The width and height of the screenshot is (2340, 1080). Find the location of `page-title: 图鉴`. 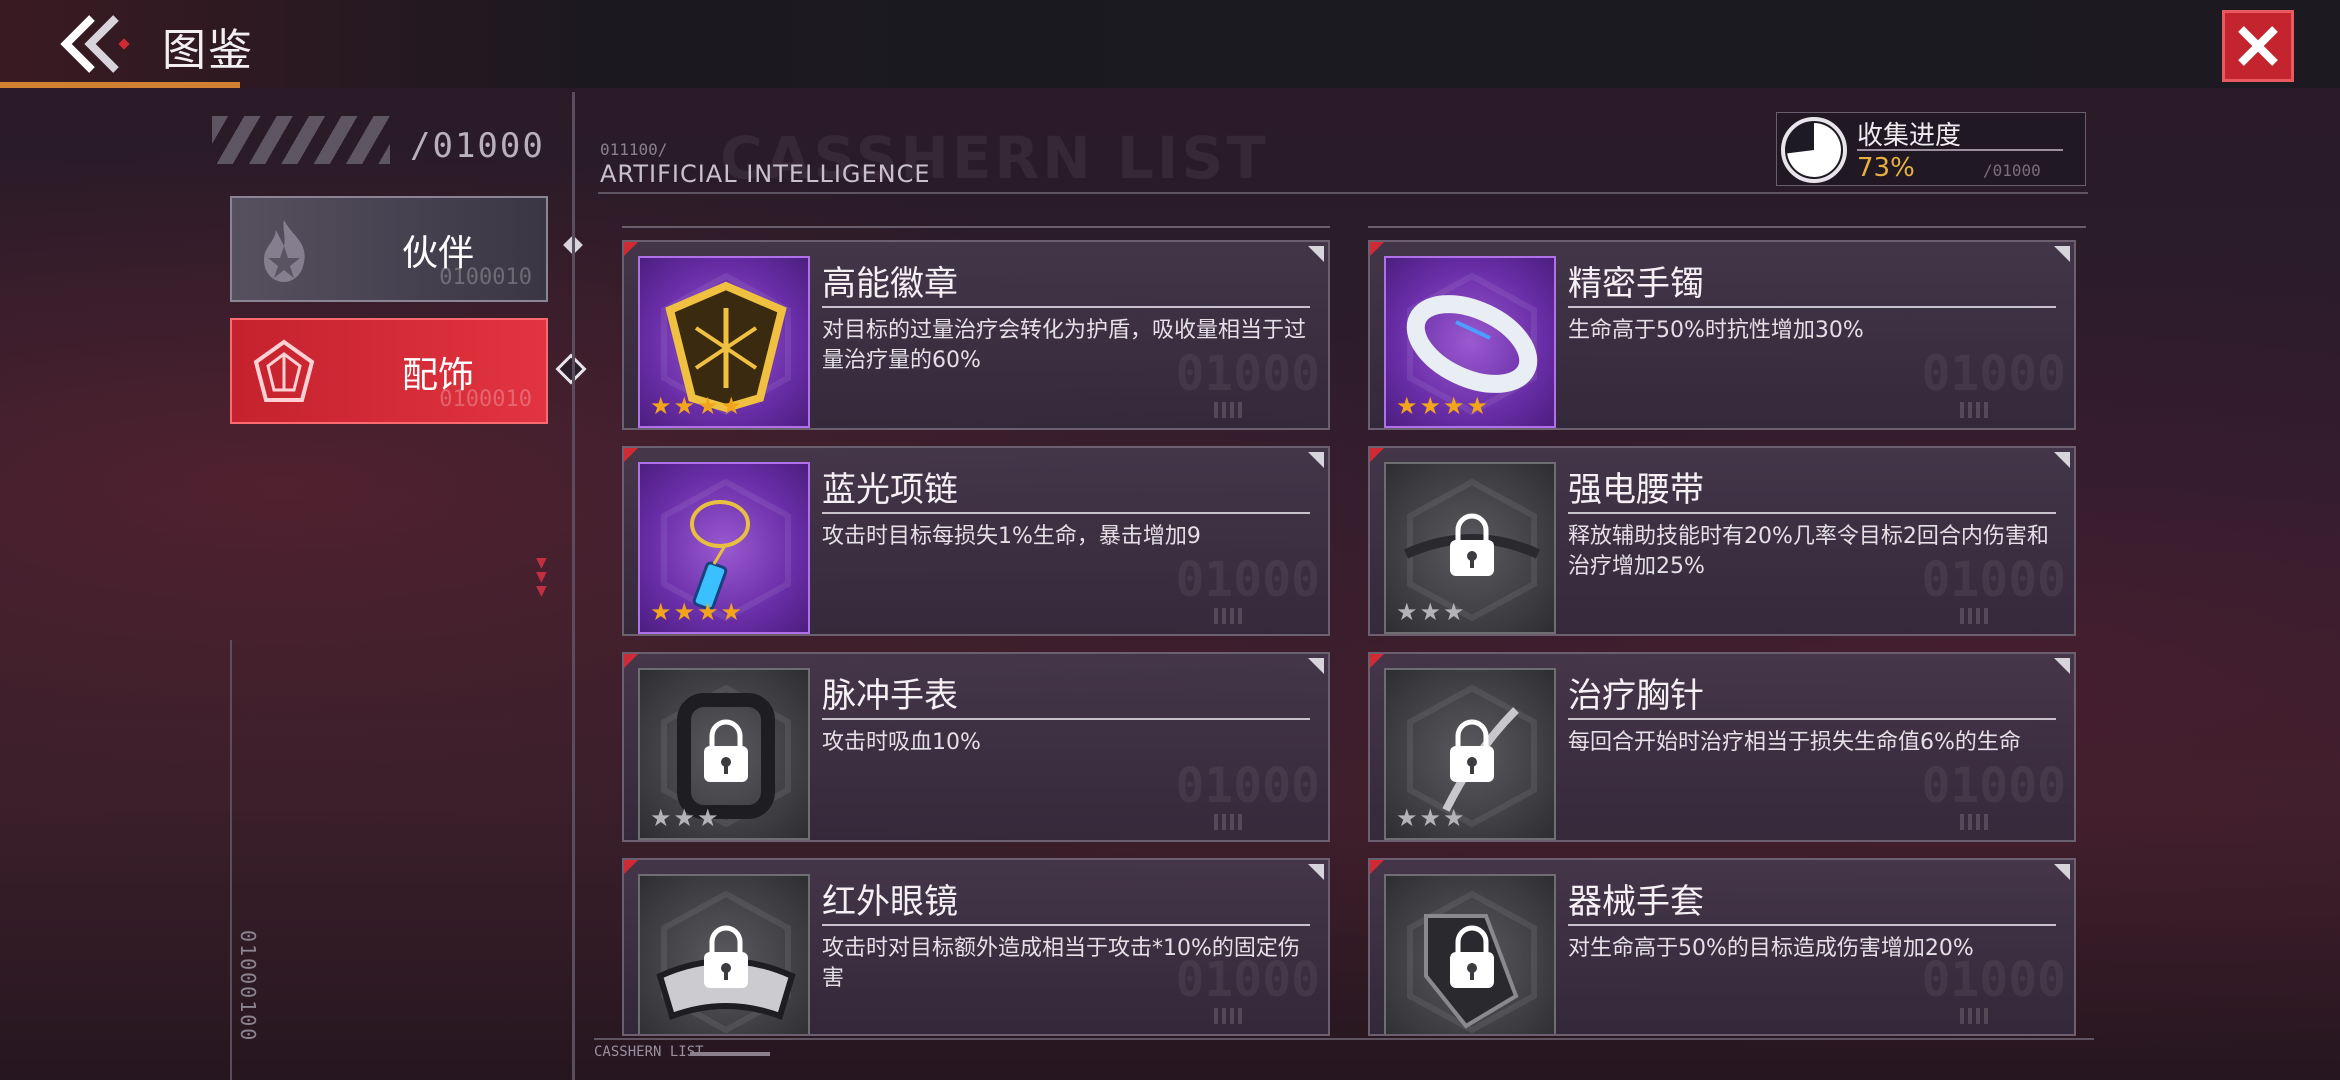

page-title: 图鉴 is located at coordinates (208, 50).